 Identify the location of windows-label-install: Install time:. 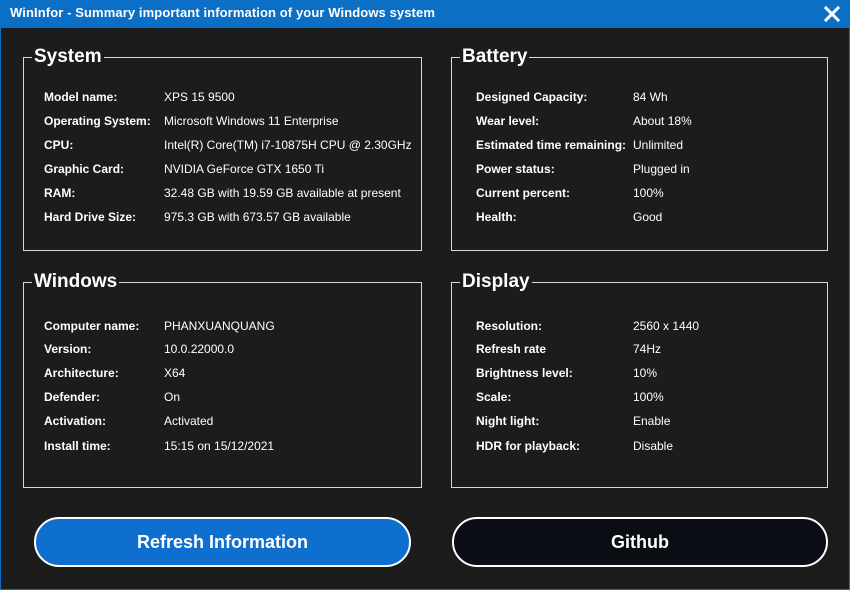
(77, 446).